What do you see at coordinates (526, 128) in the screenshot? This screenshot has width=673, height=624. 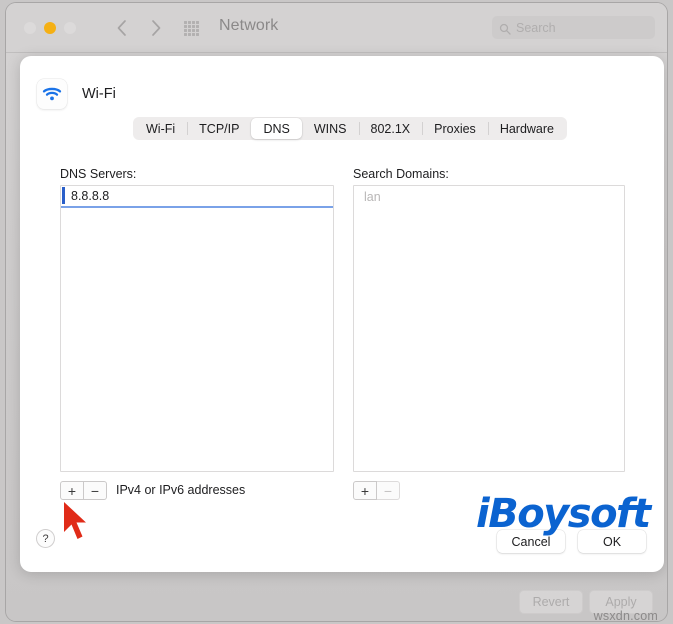 I see `tab-hardware: Hardware` at bounding box center [526, 128].